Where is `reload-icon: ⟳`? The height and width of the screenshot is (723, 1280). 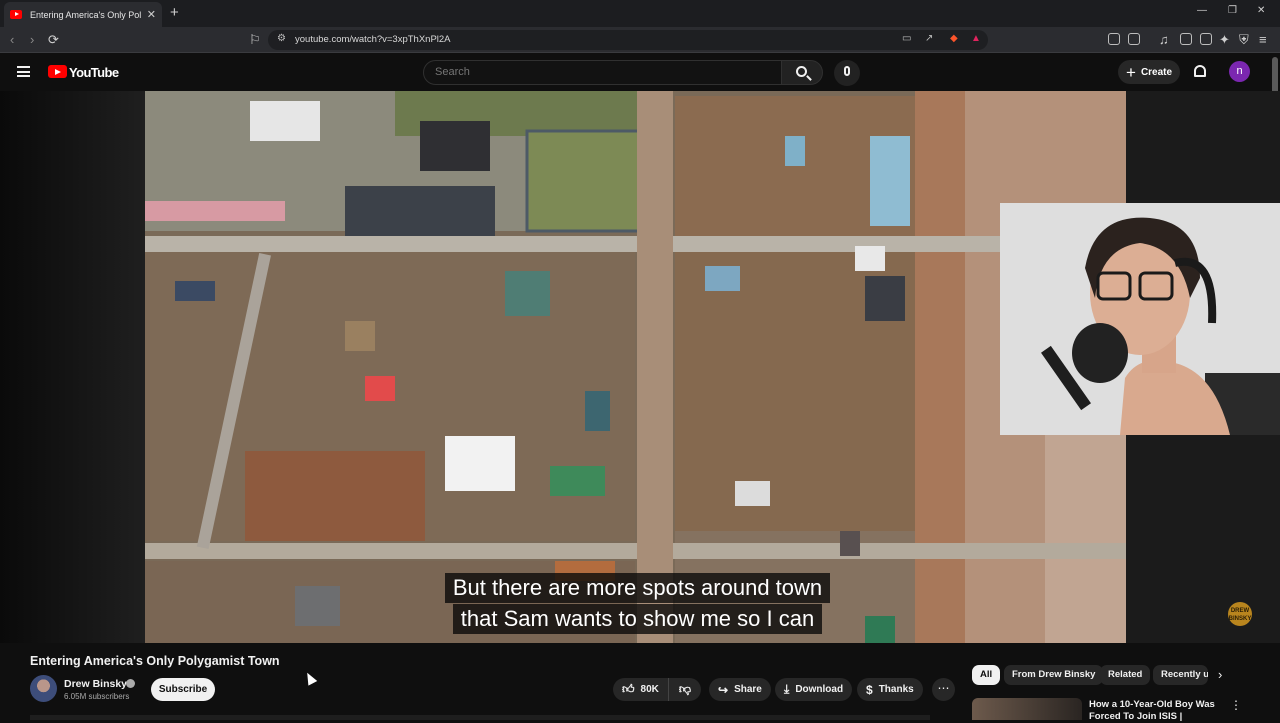 reload-icon: ⟳ is located at coordinates (53, 40).